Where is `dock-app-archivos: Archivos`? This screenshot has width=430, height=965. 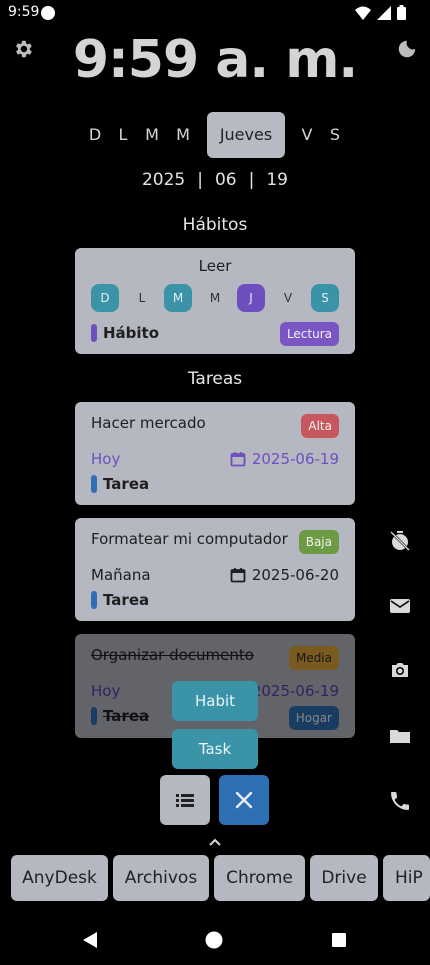
dock-app-archivos: Archivos is located at coordinates (161, 878).